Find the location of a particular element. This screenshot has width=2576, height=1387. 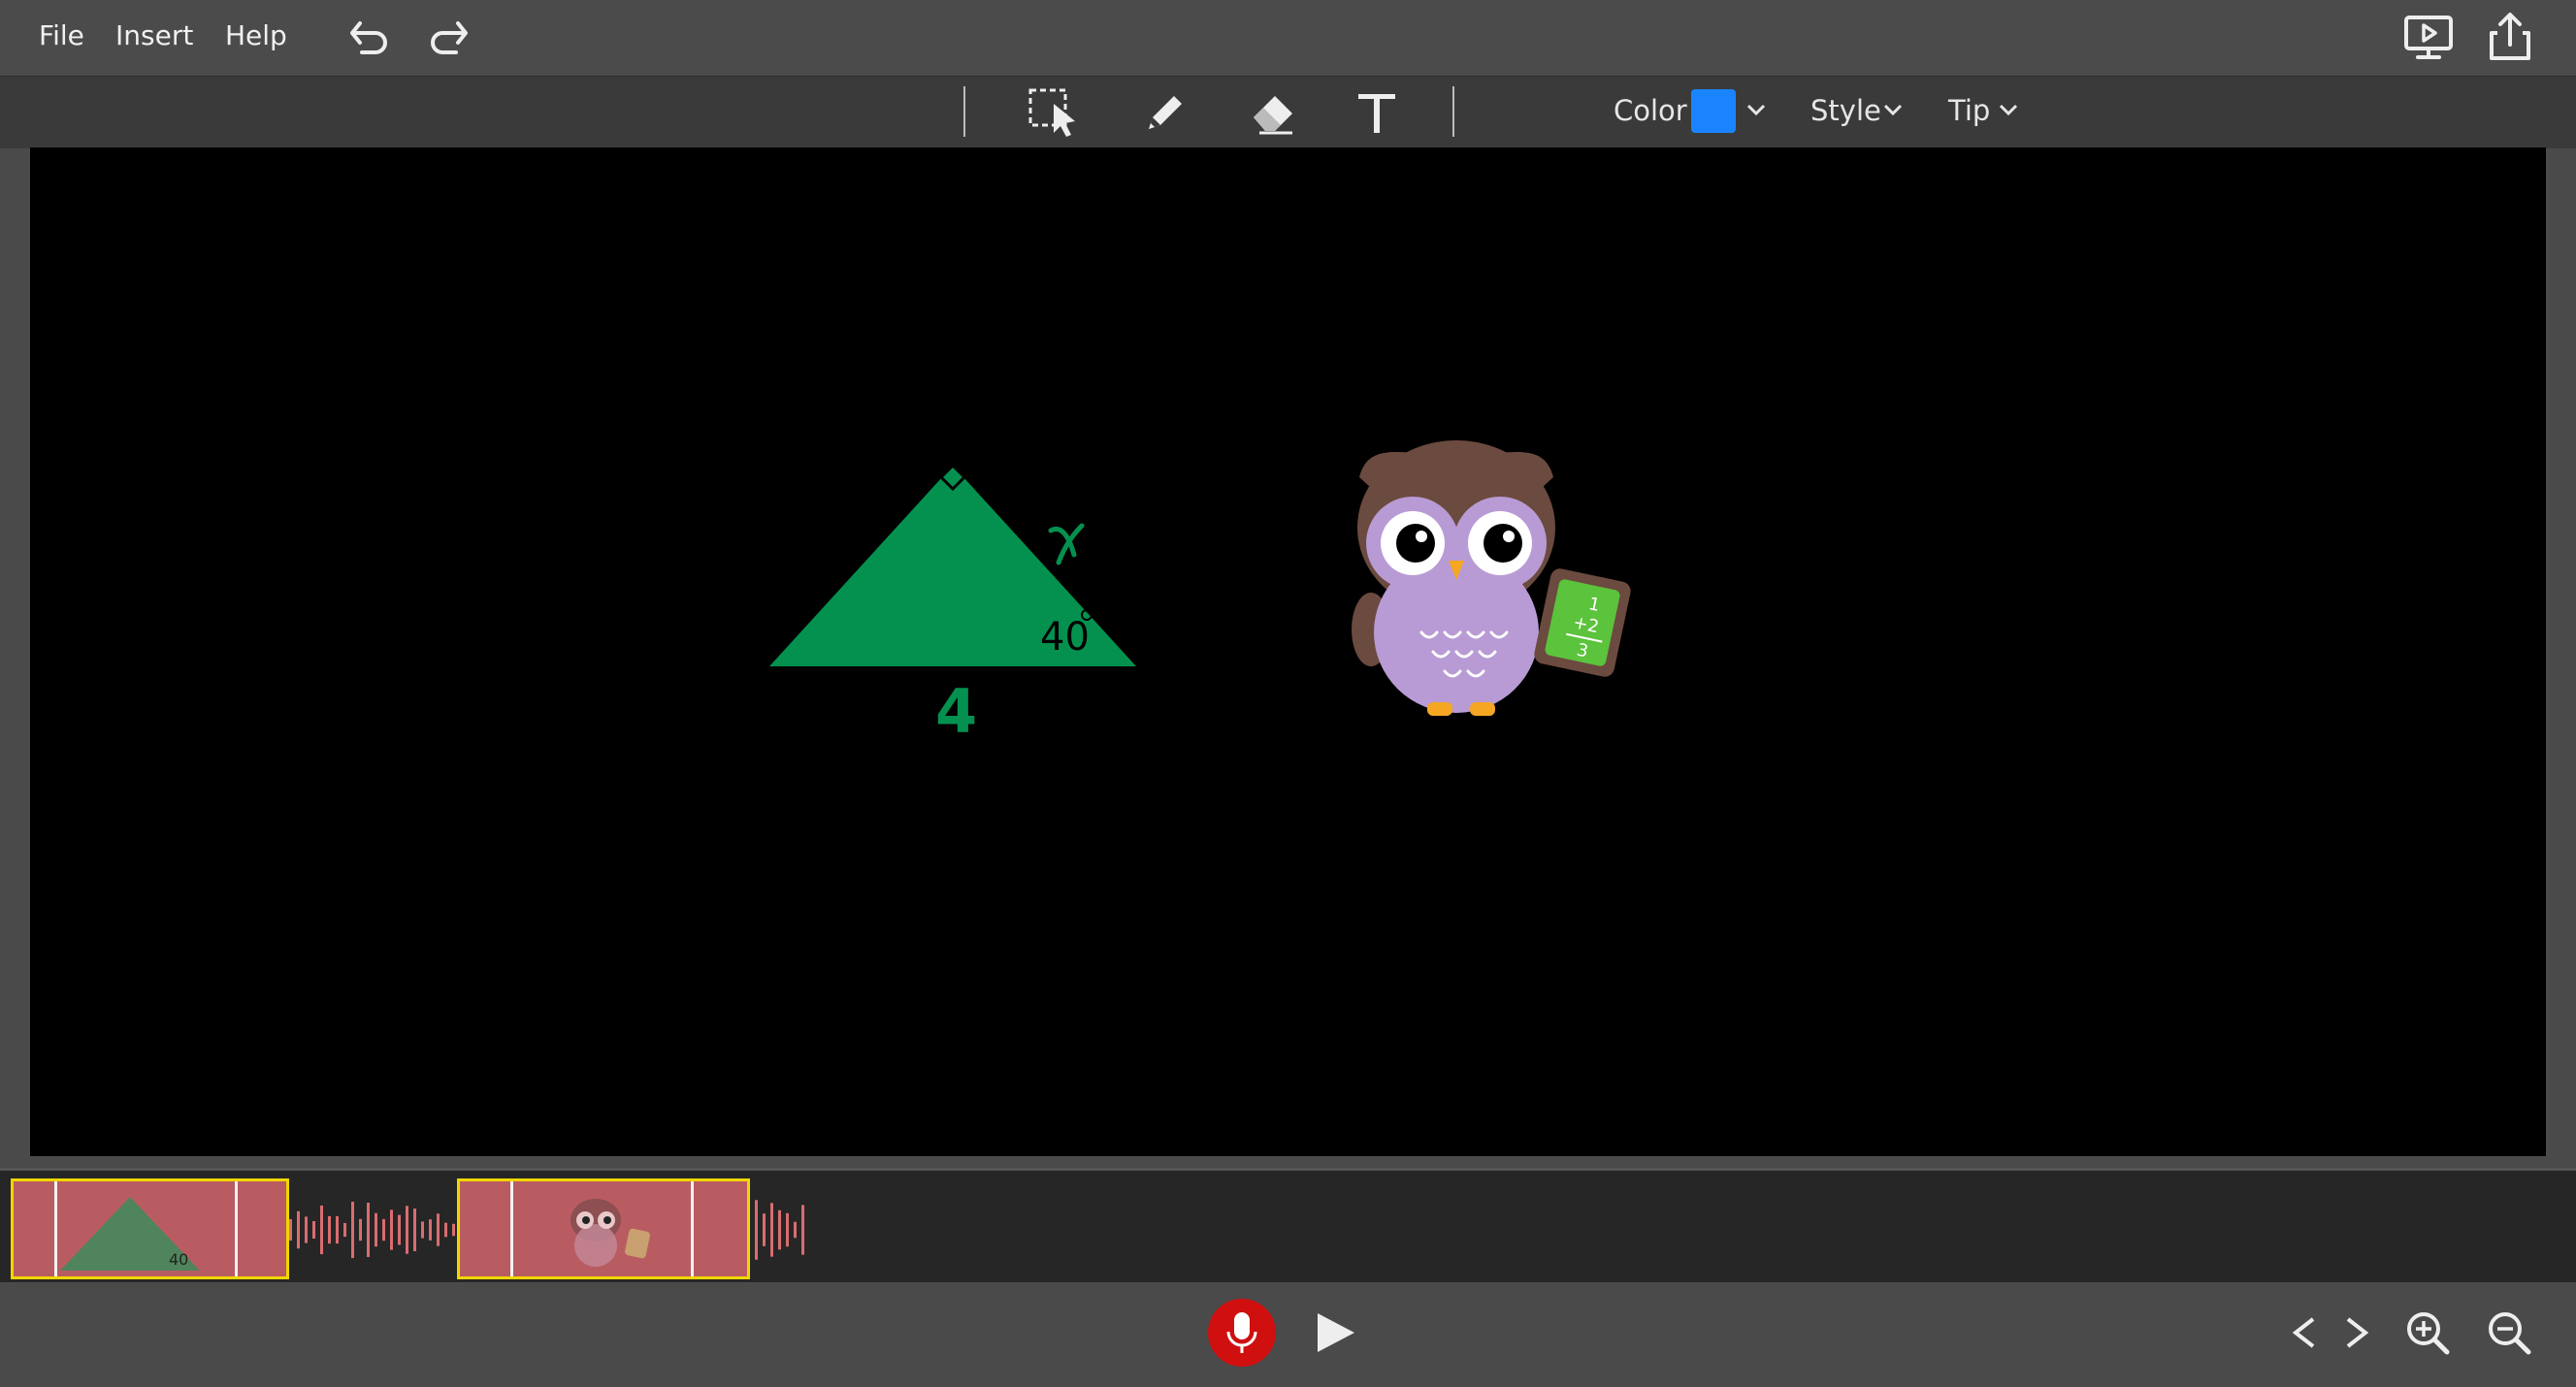

text-icon is located at coordinates (1376, 112).